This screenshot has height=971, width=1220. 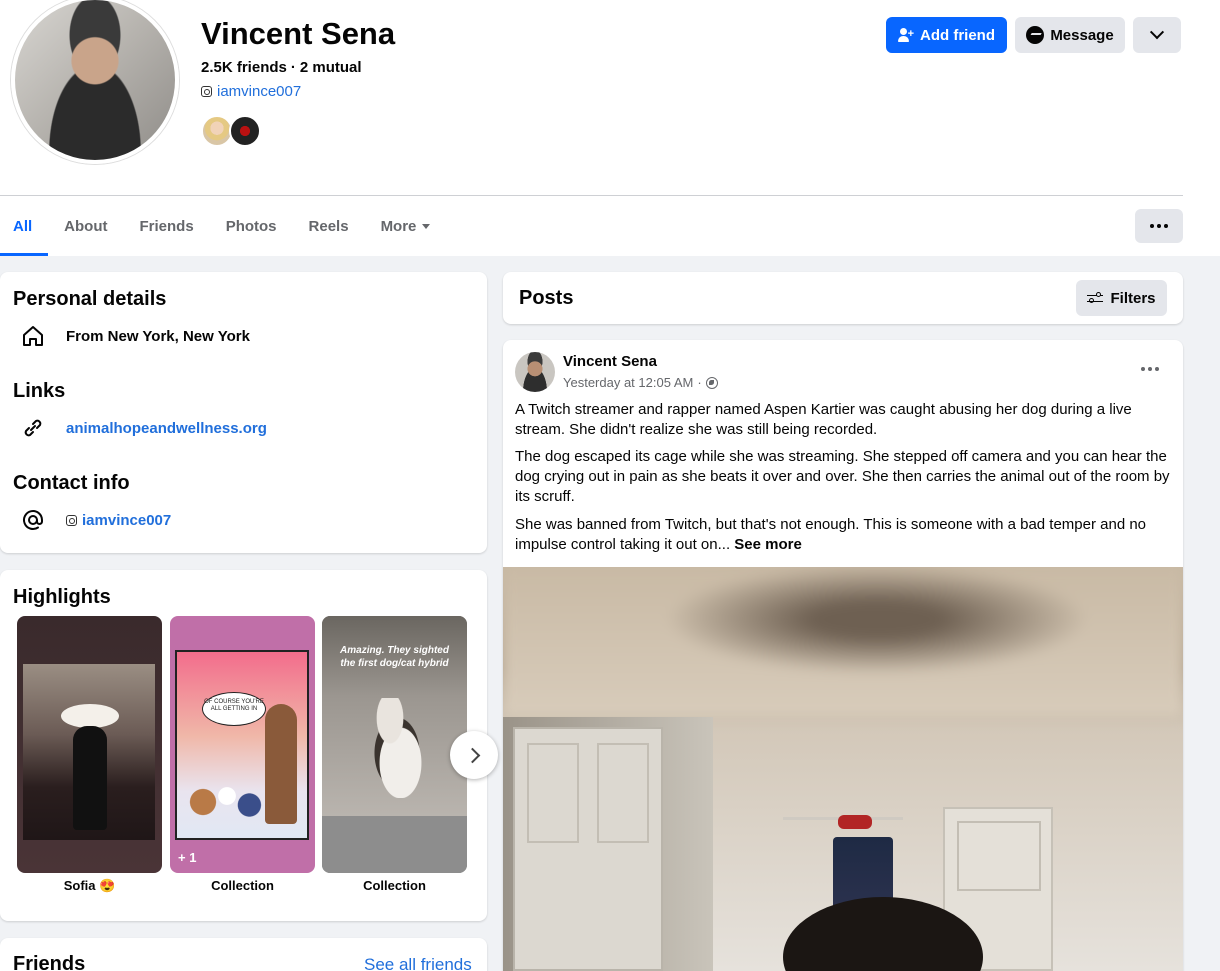 I want to click on filters-button: Filters, so click(x=1121, y=298).